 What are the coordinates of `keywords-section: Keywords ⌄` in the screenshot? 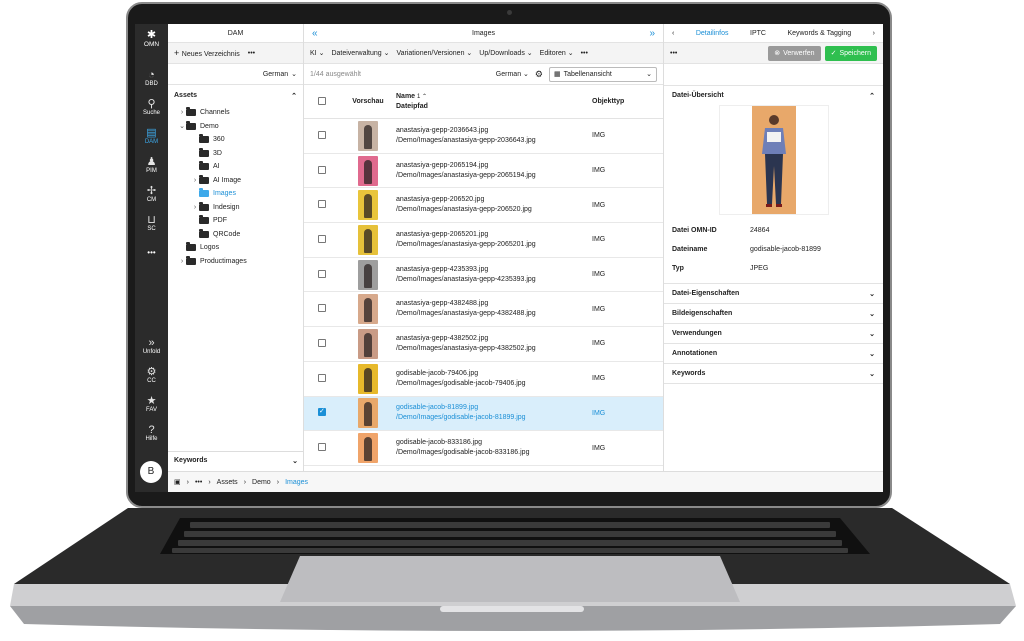 It's located at (236, 460).